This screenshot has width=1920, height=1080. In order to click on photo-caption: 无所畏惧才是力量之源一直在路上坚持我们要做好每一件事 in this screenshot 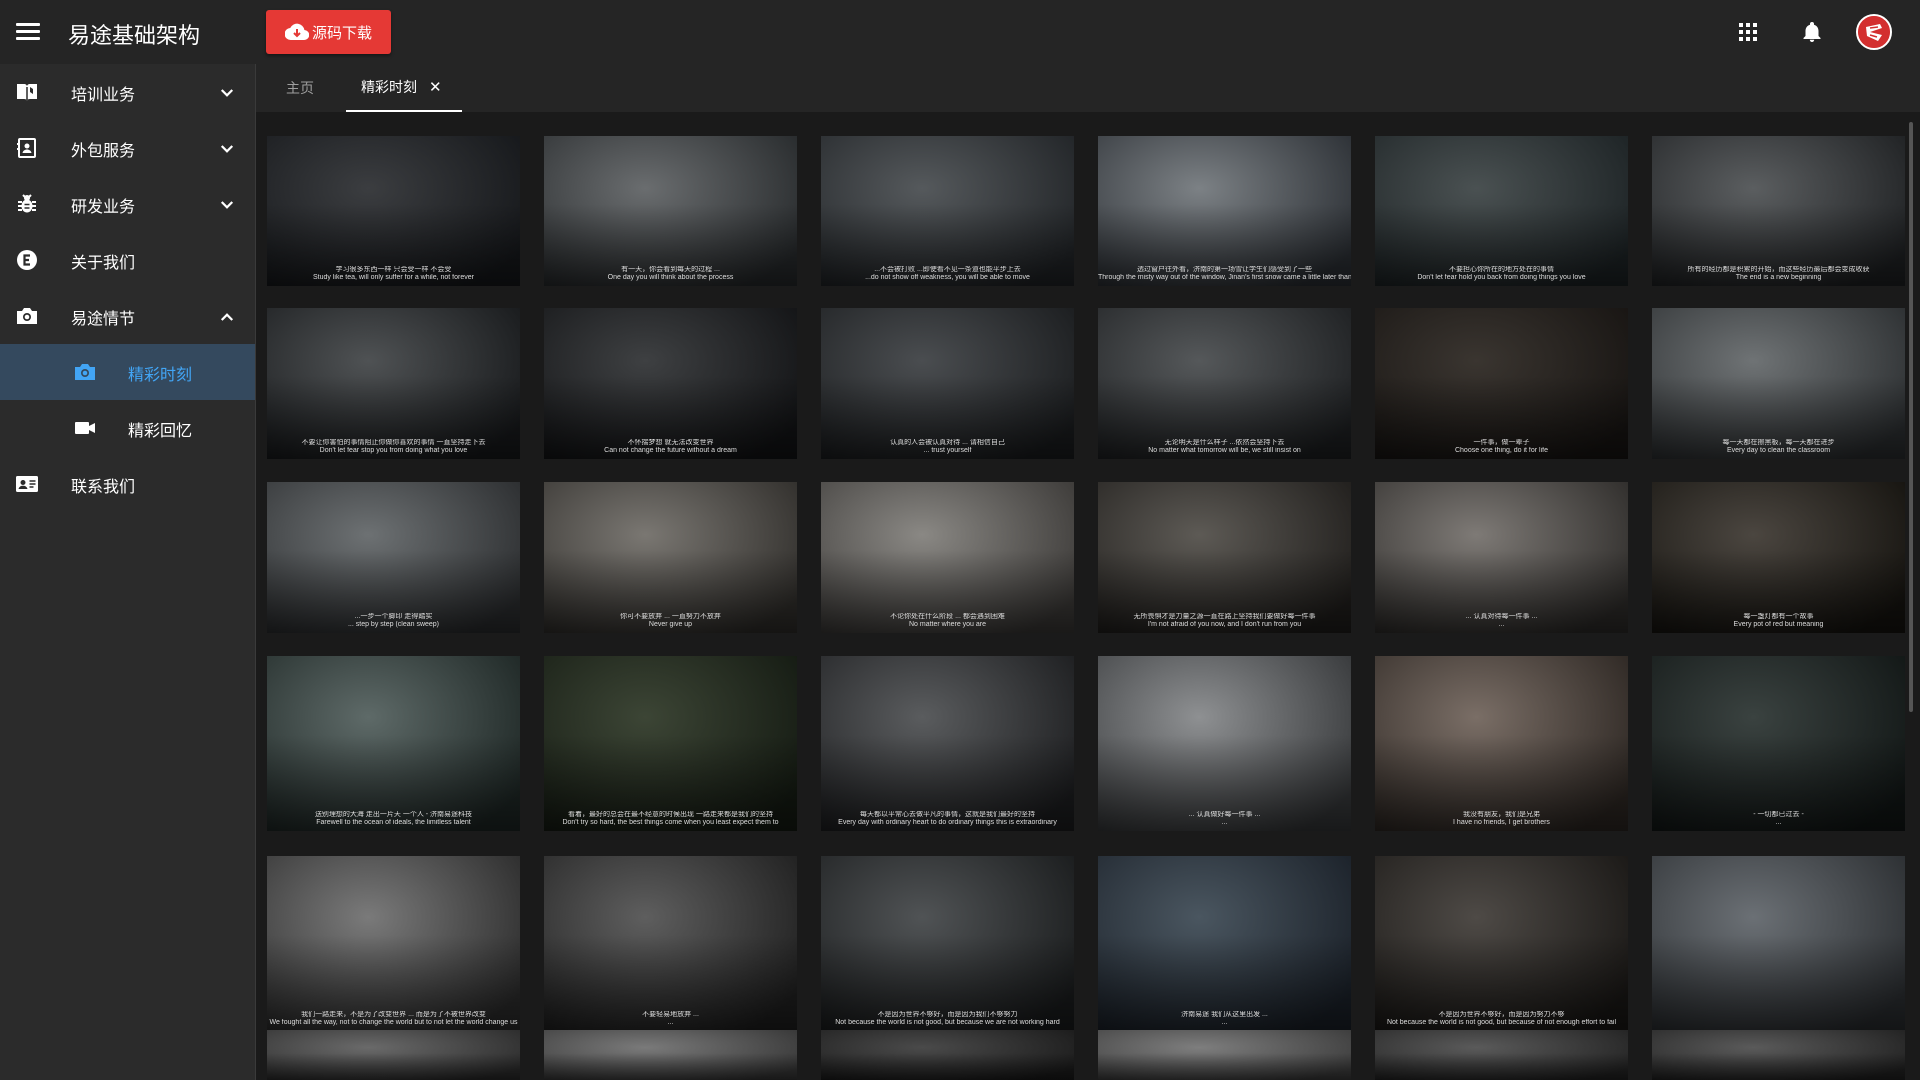, I will do `click(1224, 616)`.